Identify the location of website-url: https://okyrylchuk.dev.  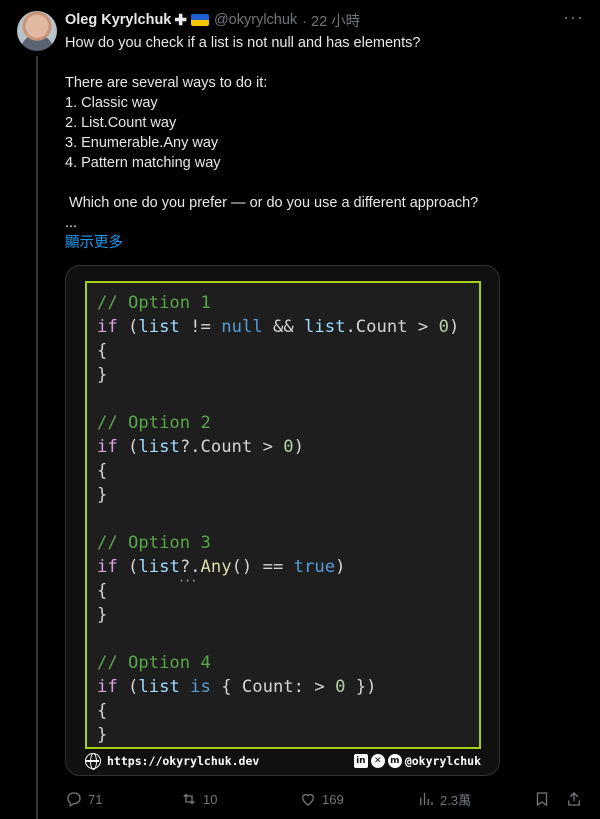
(183, 761).